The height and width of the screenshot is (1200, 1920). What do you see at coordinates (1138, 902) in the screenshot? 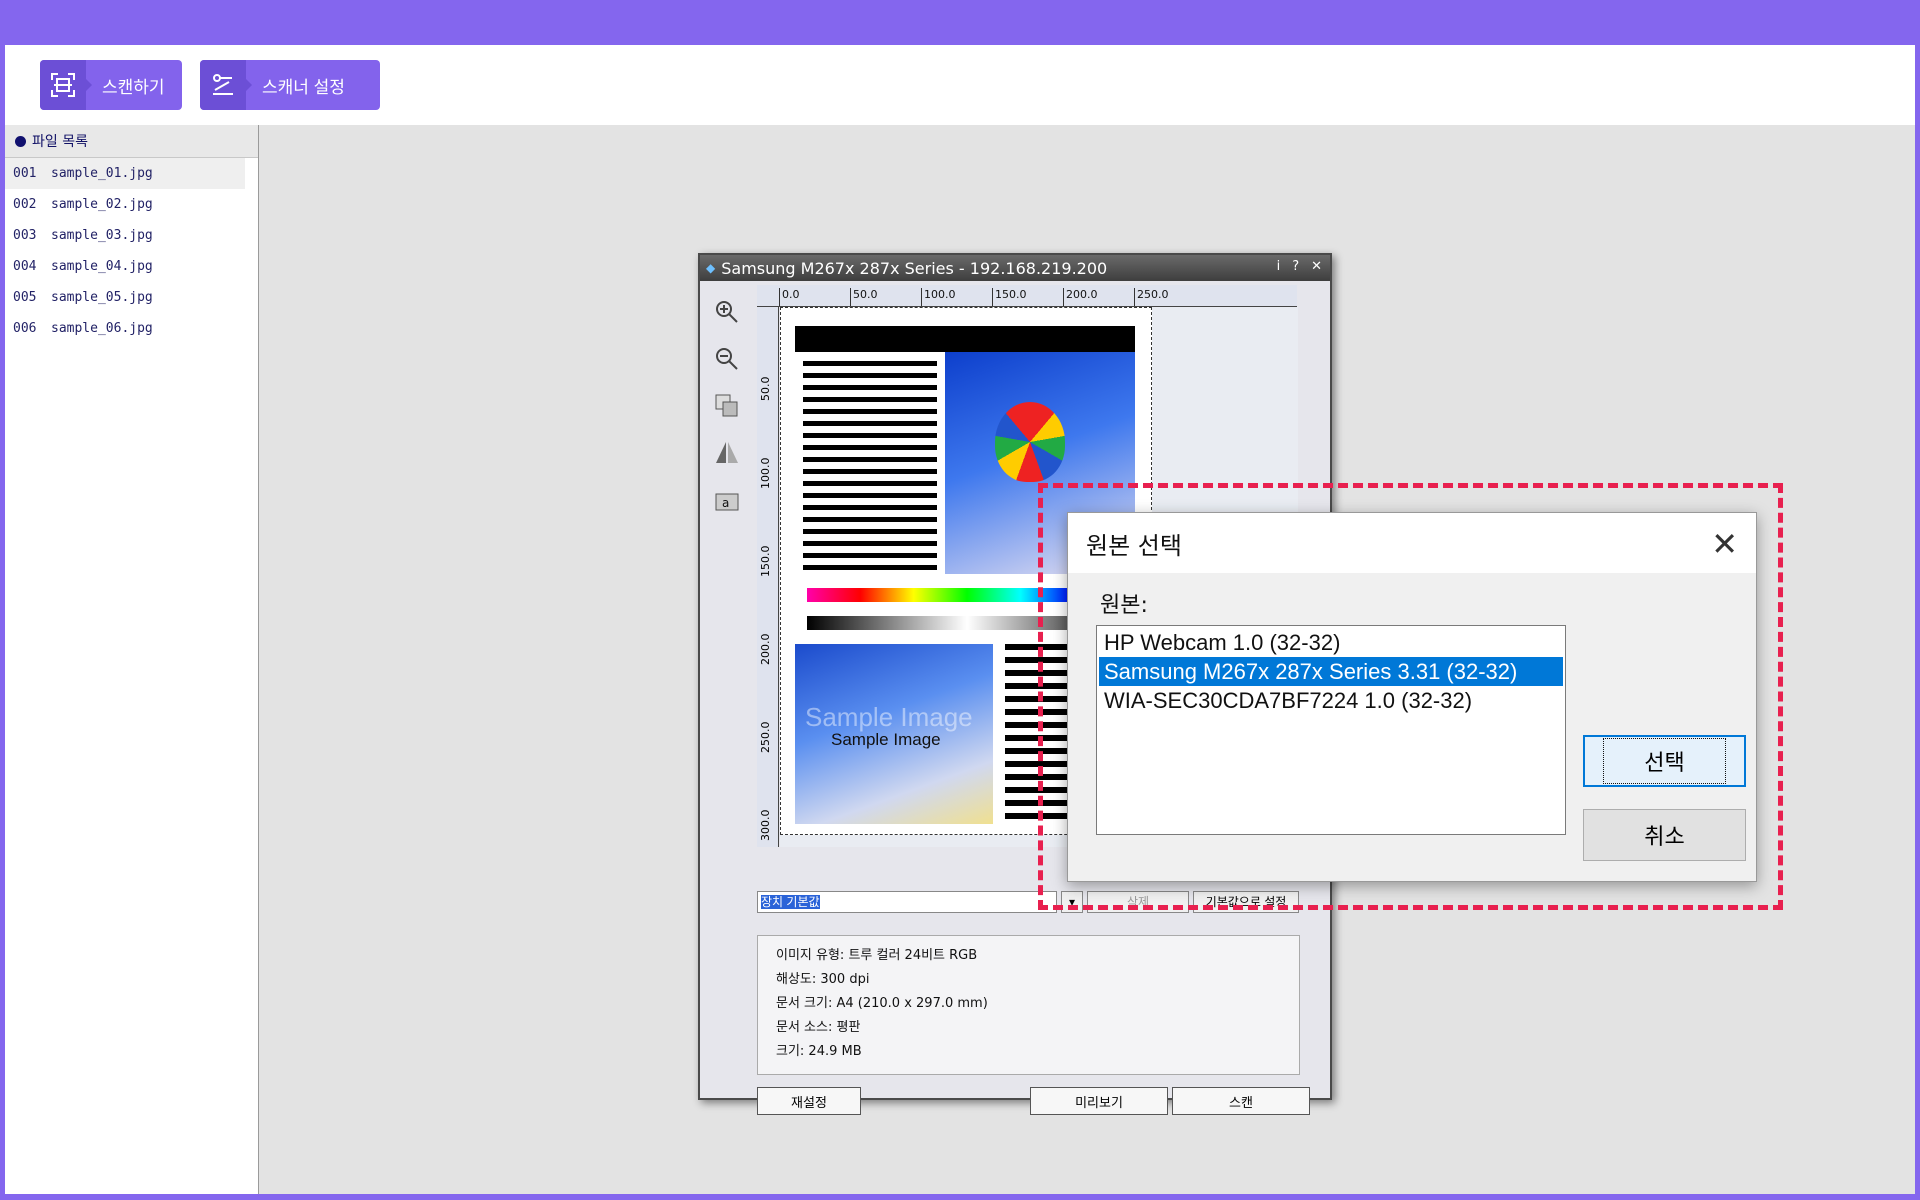
I see `delete-preset-button: 삭제` at bounding box center [1138, 902].